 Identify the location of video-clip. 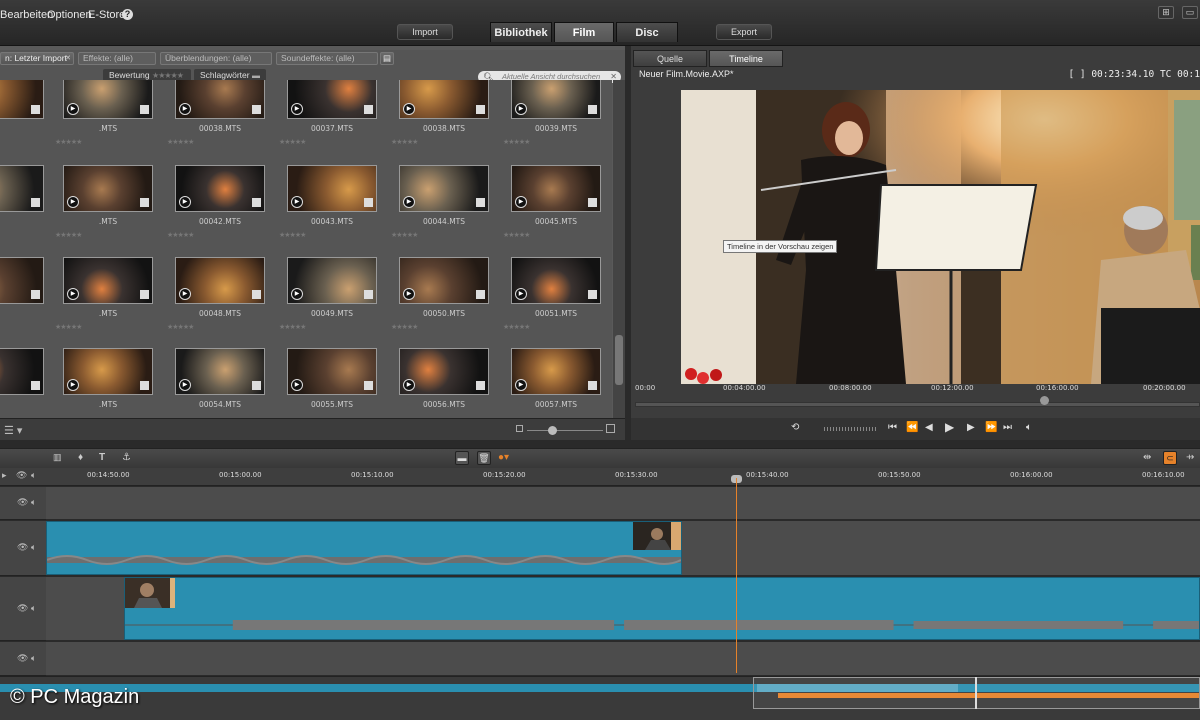
(662, 608).